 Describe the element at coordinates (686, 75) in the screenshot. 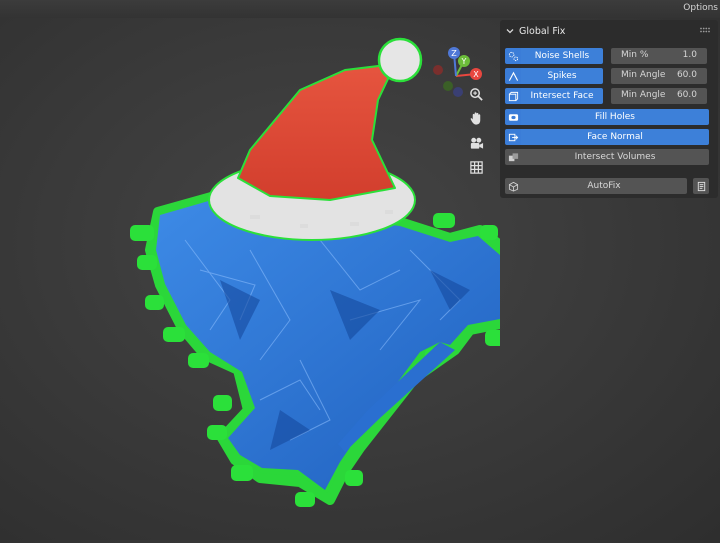

I see `spikes-min-angle-value: 60.0` at that location.